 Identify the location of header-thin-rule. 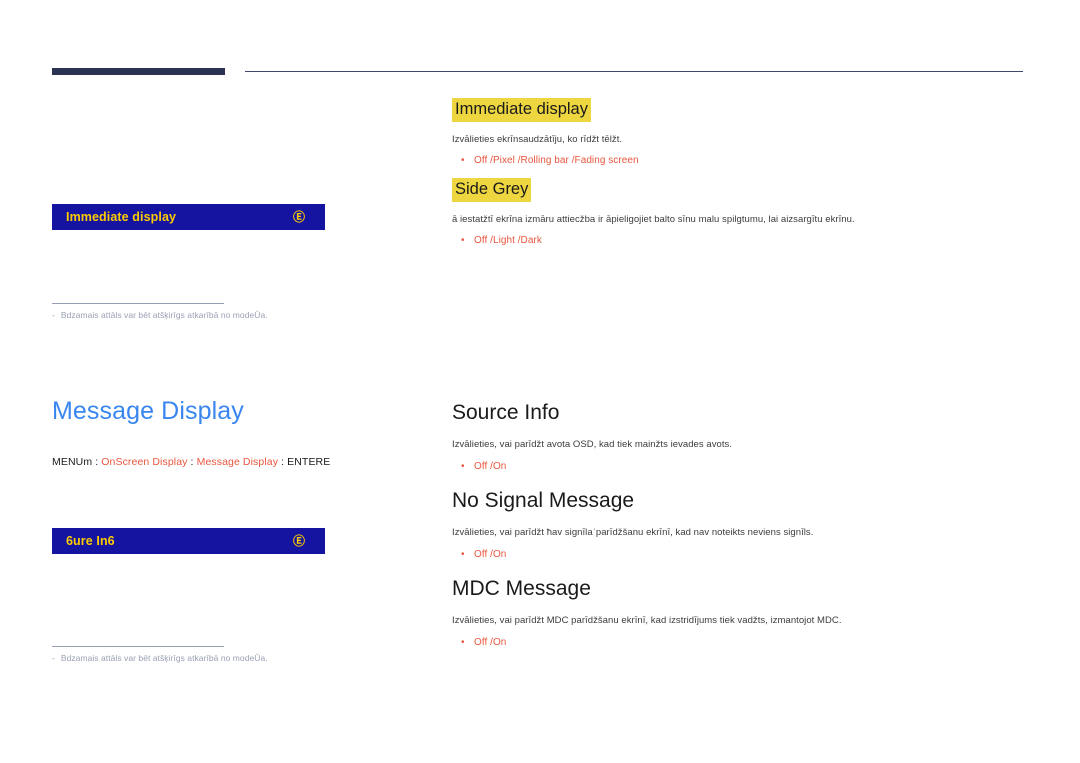
(634, 71).